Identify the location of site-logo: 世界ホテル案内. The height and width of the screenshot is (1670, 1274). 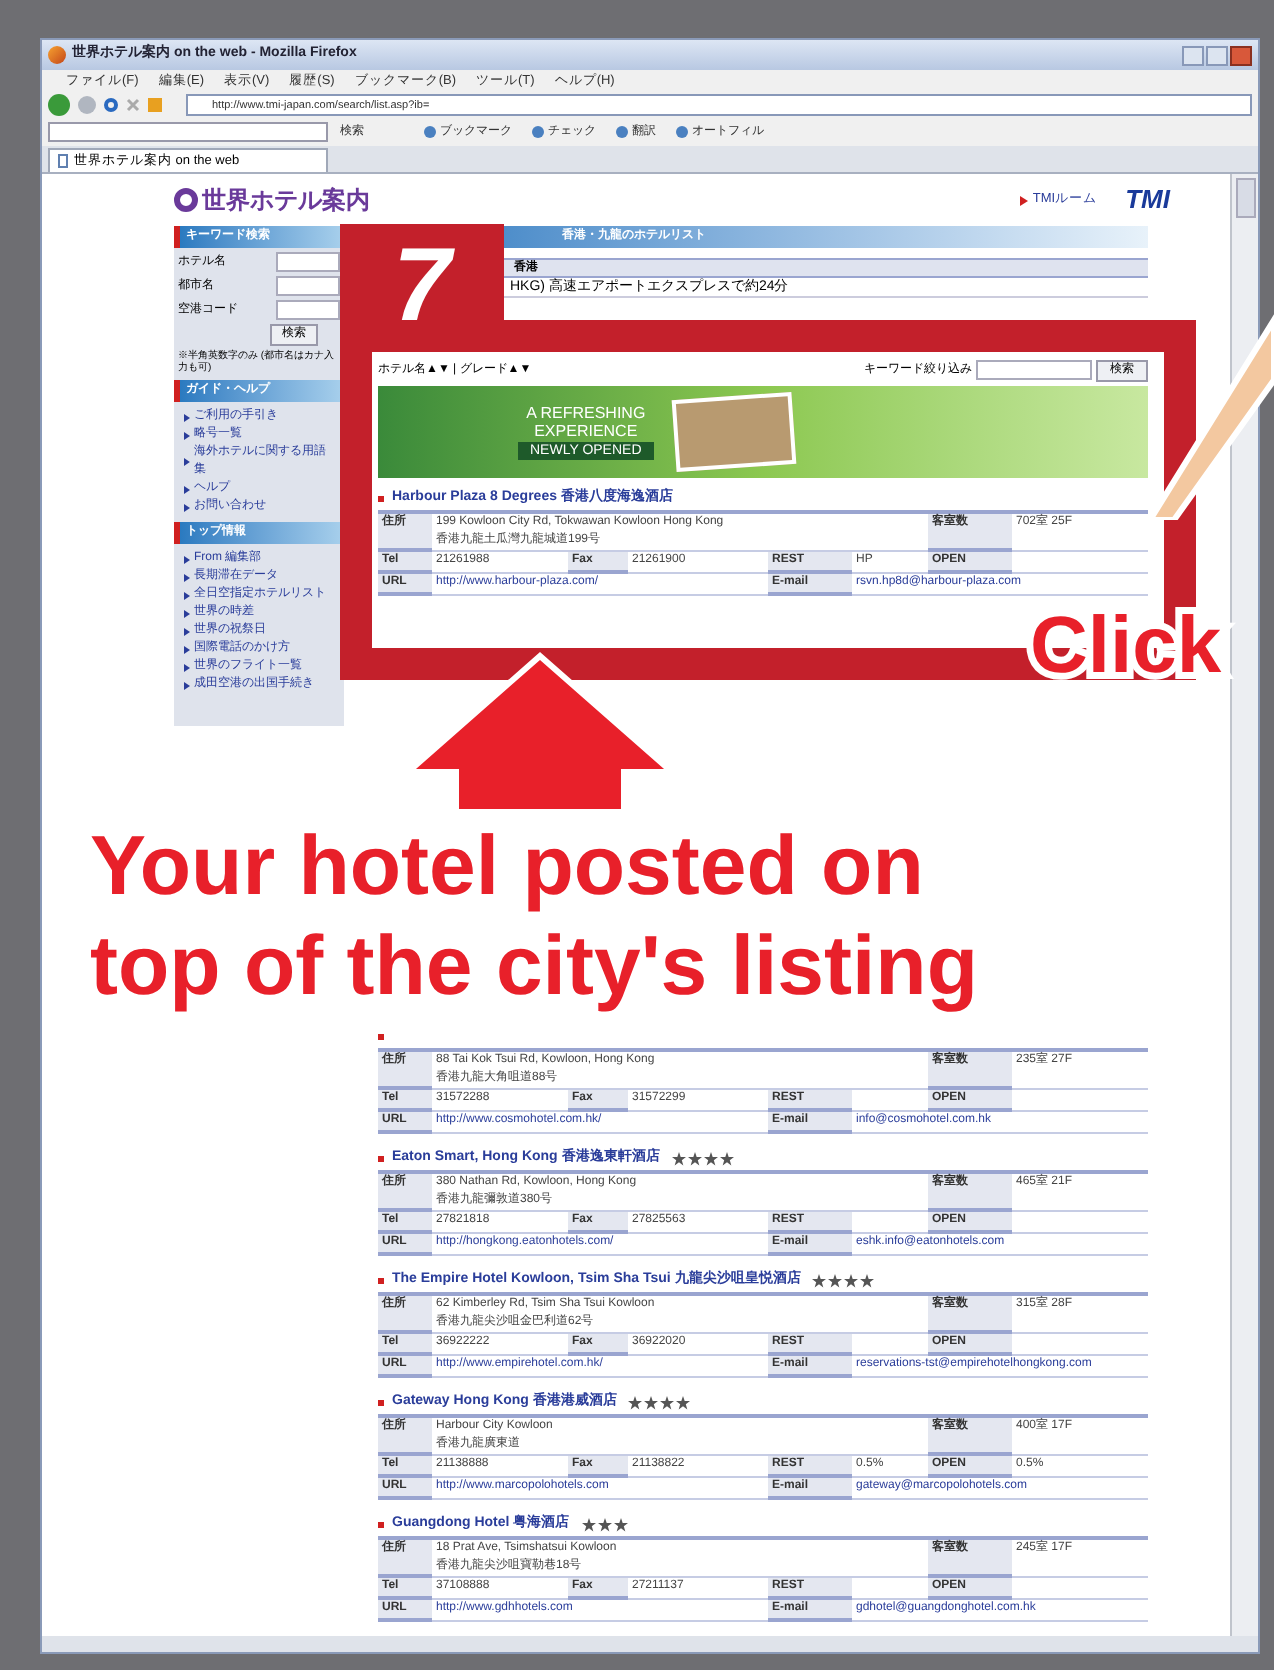
(272, 200).